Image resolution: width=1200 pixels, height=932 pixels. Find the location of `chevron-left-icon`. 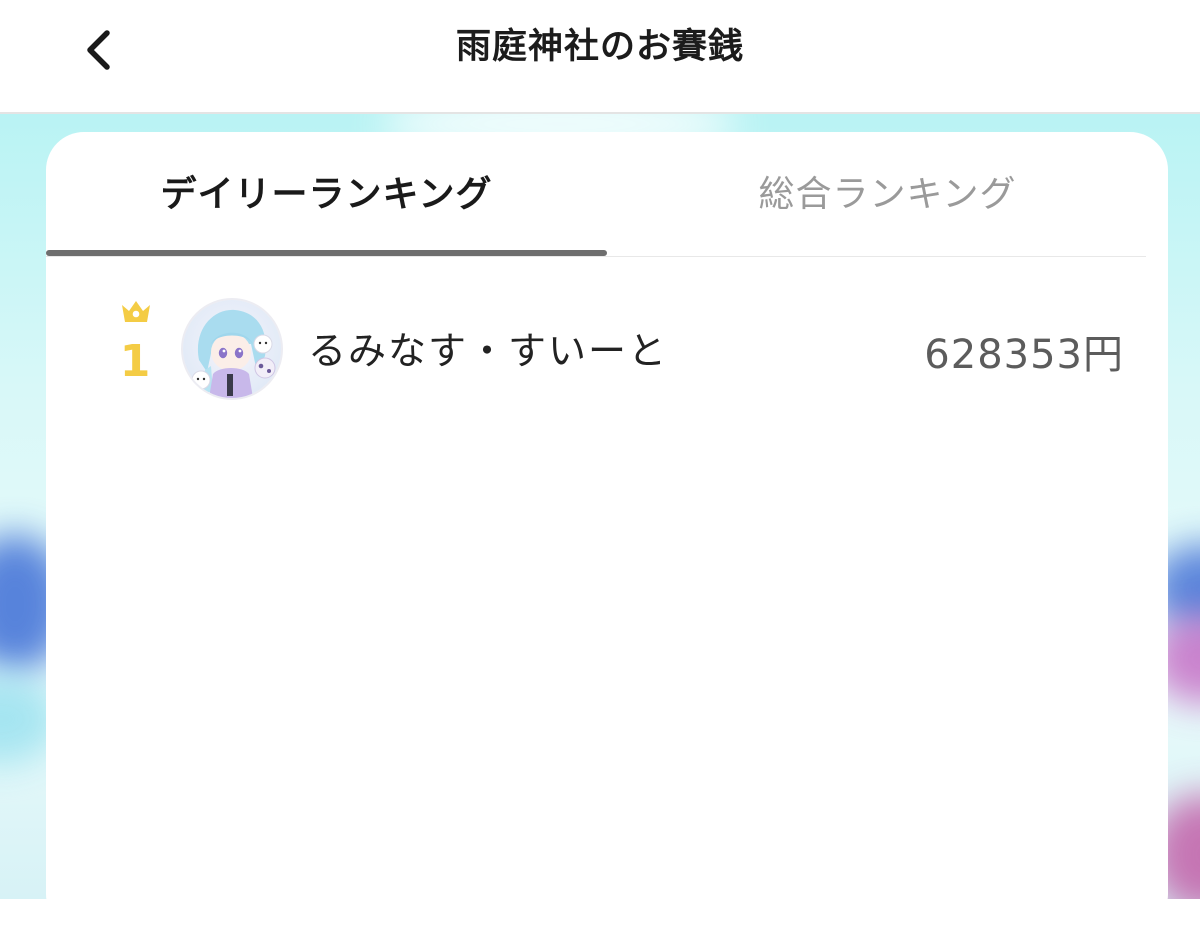

chevron-left-icon is located at coordinates (98, 50).